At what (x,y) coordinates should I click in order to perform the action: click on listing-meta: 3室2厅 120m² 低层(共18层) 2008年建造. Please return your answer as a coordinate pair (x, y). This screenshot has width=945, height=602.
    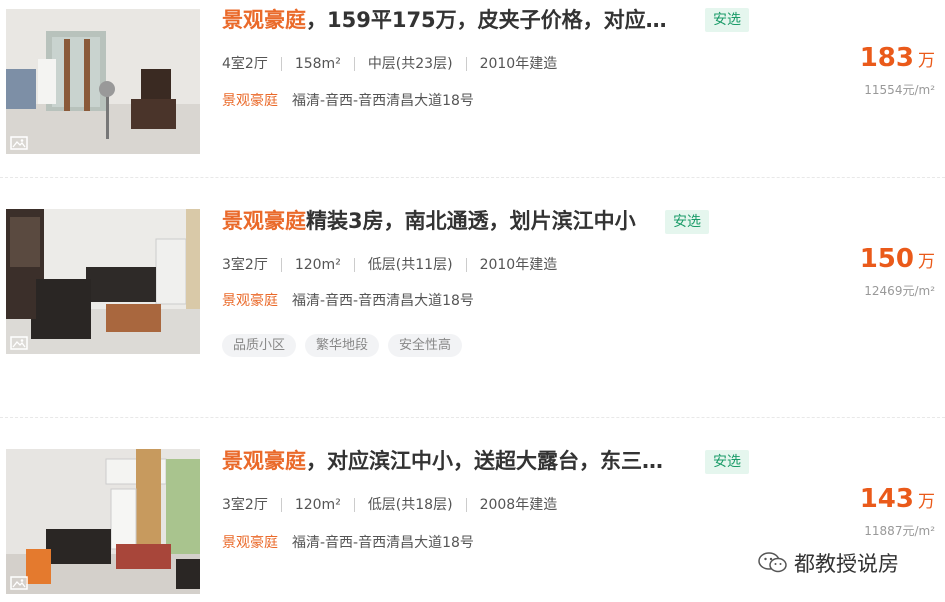
    Looking at the image, I should click on (389, 505).